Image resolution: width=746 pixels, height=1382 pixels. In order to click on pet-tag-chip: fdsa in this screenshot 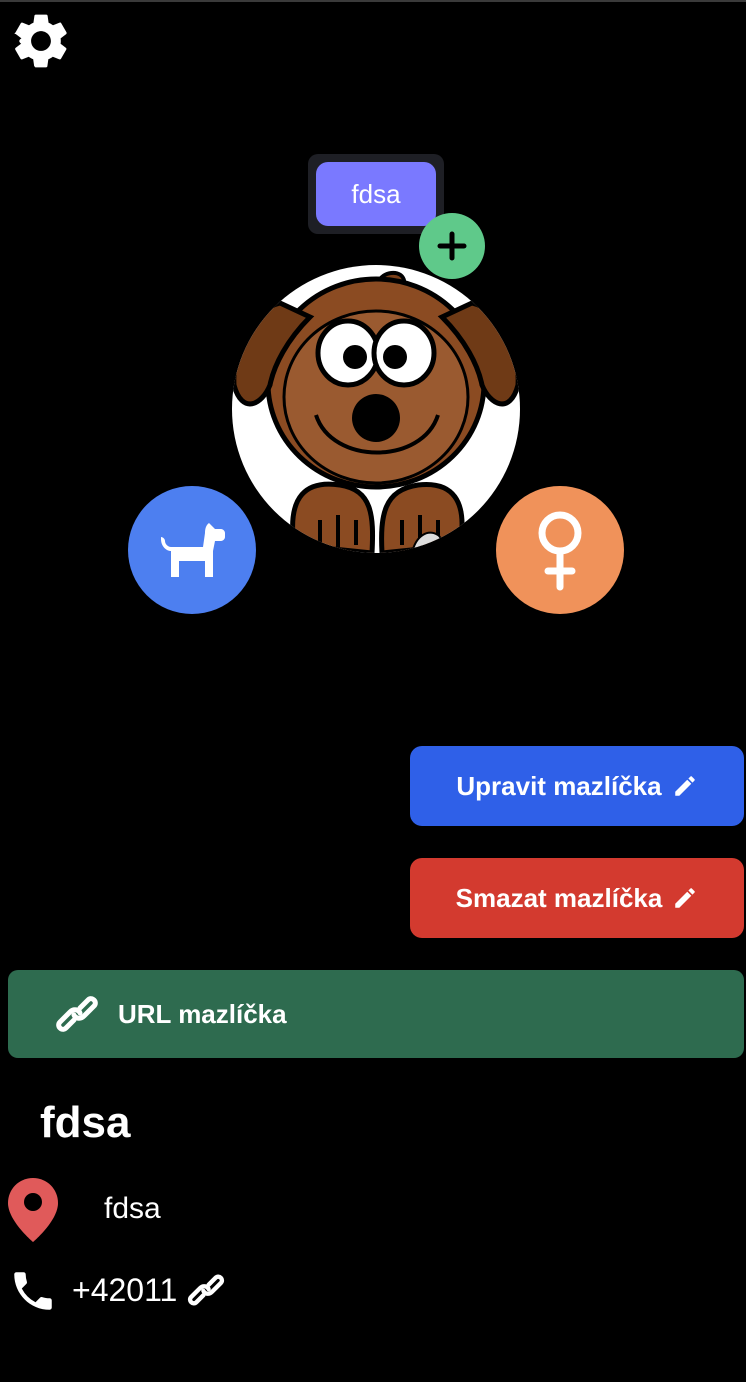, I will do `click(376, 194)`.